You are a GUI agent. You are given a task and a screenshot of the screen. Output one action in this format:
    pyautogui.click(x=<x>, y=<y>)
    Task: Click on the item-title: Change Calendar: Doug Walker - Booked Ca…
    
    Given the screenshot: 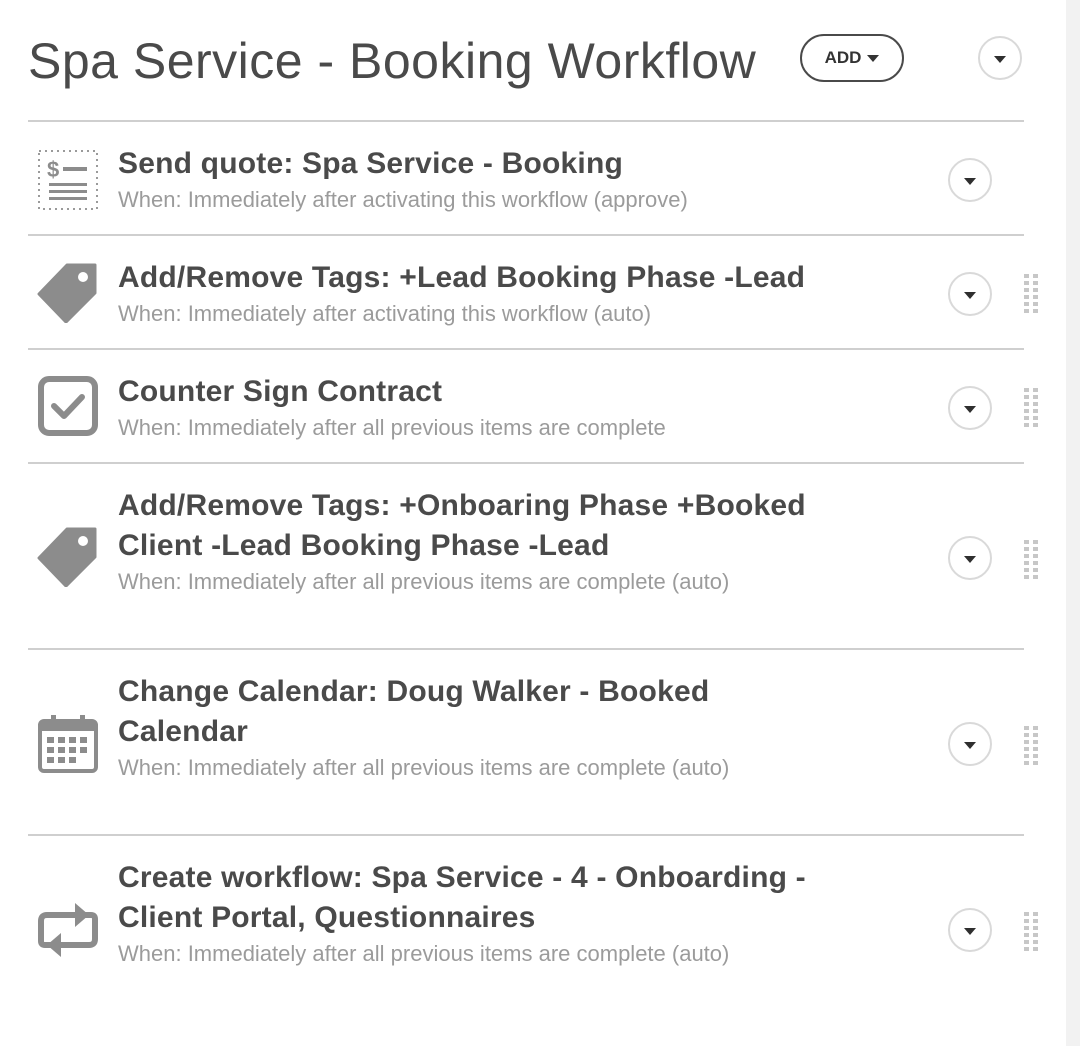 What is the action you would take?
    pyautogui.click(x=414, y=711)
    